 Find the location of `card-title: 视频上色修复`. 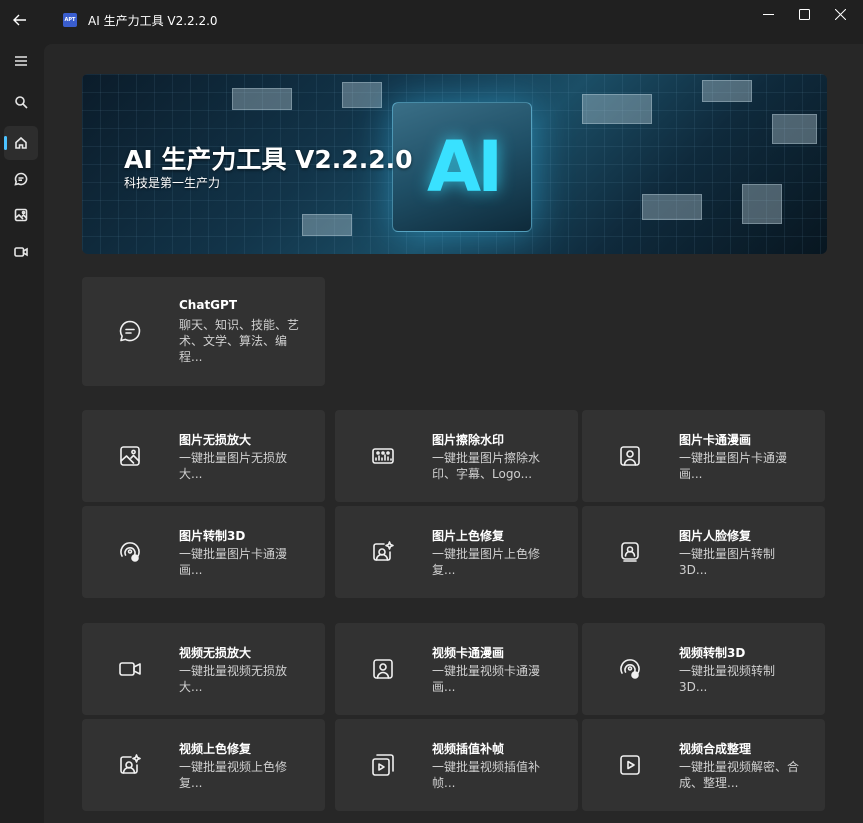

card-title: 视频上色修复 is located at coordinates (215, 749).